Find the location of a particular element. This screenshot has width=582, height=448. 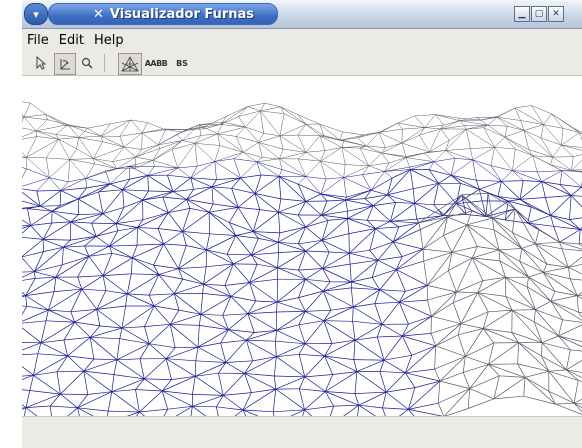

zoom-tool is located at coordinates (87, 63).